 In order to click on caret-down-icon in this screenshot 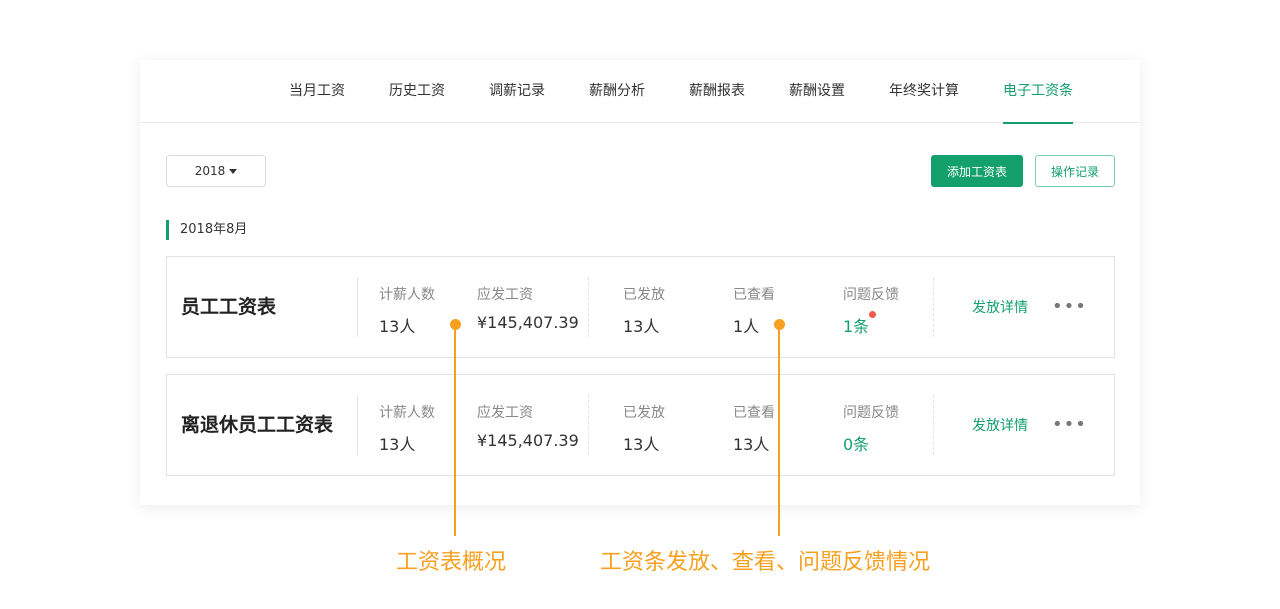, I will do `click(233, 171)`.